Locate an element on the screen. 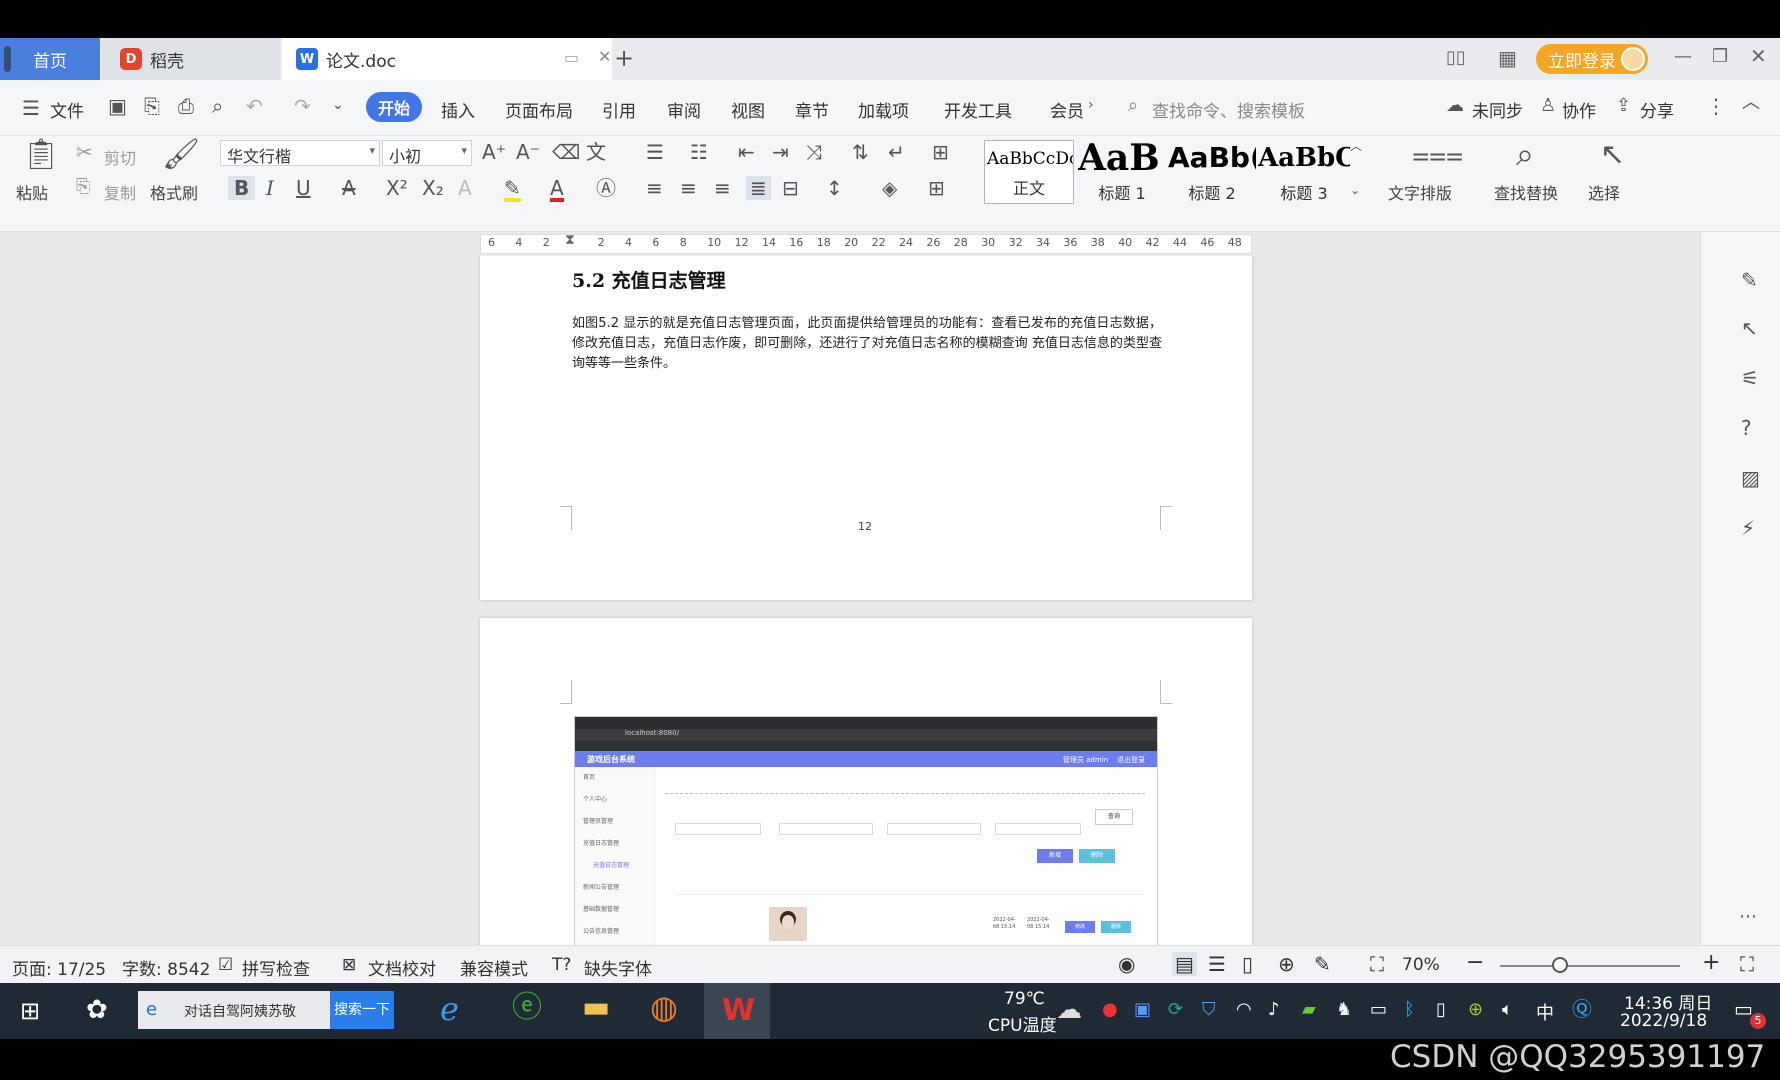 This screenshot has width=1780, height=1080. paste-button: 粘贴 is located at coordinates (32, 192).